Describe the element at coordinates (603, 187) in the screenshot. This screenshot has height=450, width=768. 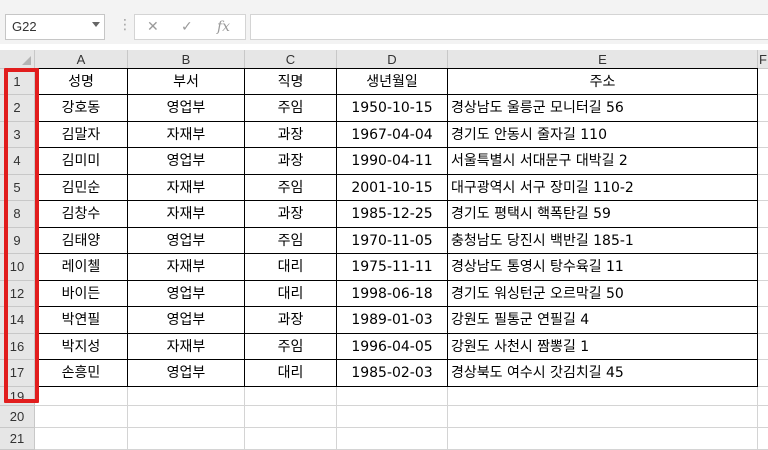
I see `table-cell: 대구광역시 서구 장미길 110-2` at that location.